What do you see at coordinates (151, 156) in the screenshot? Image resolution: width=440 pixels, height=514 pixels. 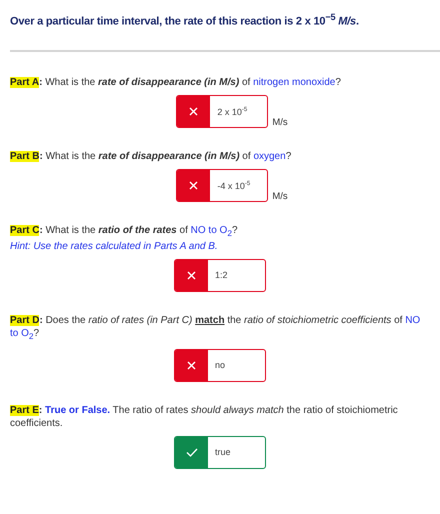 I see `question-text: Part B: What is the rate of disappearance (in M/s) of oxygen?` at bounding box center [151, 156].